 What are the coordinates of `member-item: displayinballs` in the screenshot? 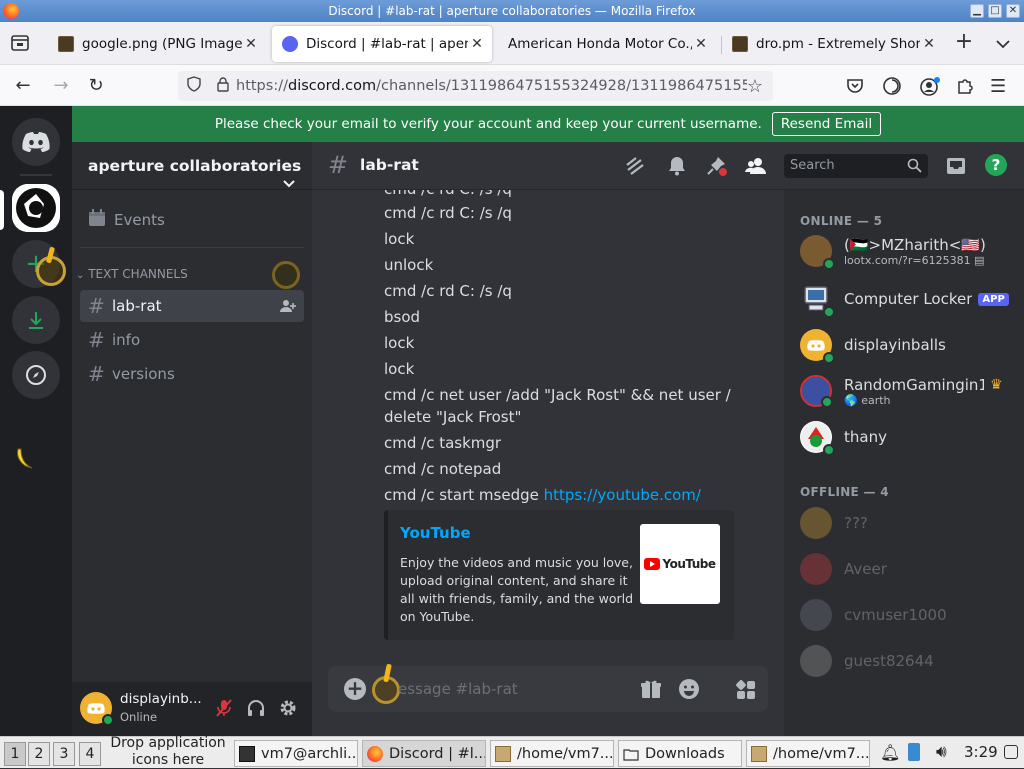 It's located at (910, 345).